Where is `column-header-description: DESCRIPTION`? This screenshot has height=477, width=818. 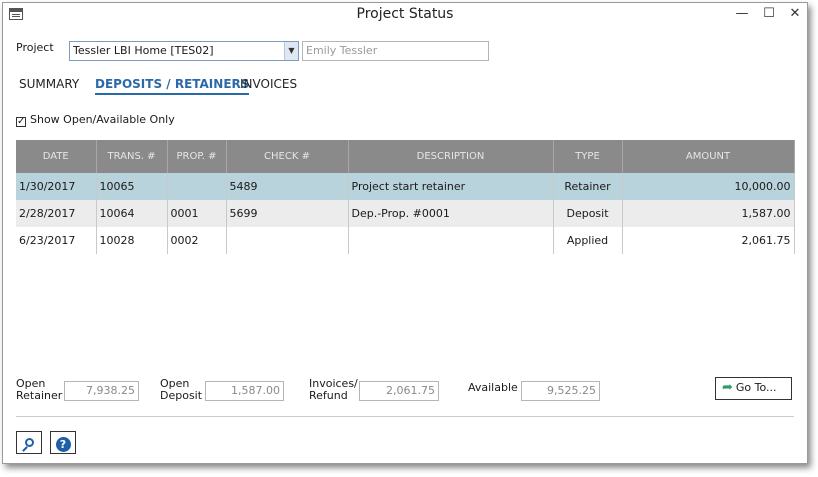
column-header-description: DESCRIPTION is located at coordinates (451, 156).